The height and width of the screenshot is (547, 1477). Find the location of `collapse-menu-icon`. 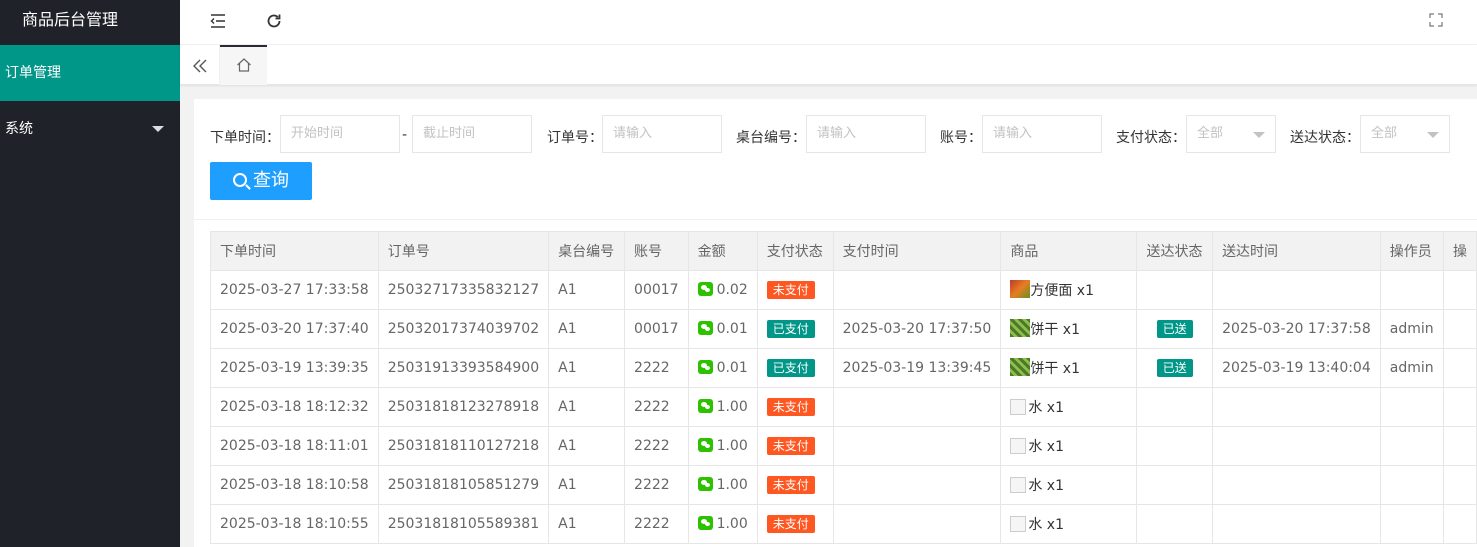

collapse-menu-icon is located at coordinates (218, 22).